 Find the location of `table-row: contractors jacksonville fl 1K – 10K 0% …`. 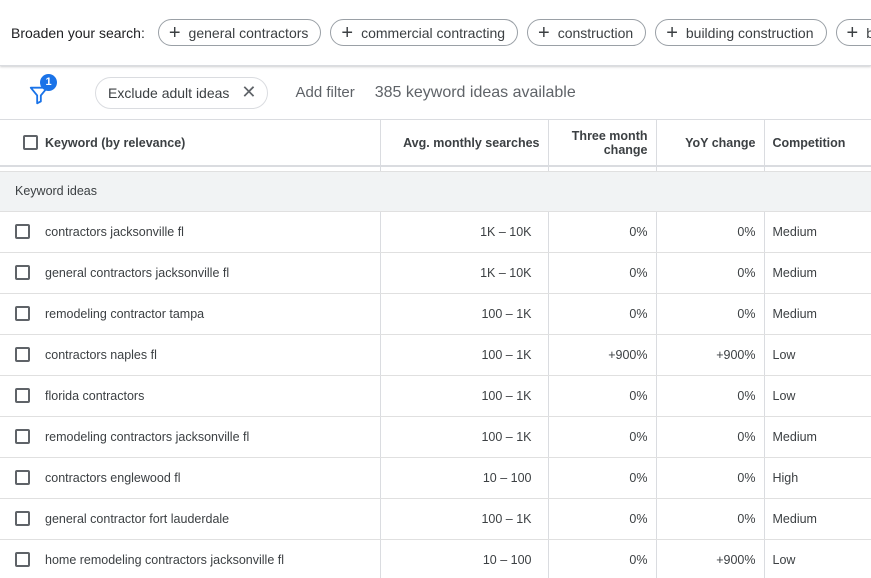

table-row: contractors jacksonville fl 1K – 10K 0% … is located at coordinates (435, 232).